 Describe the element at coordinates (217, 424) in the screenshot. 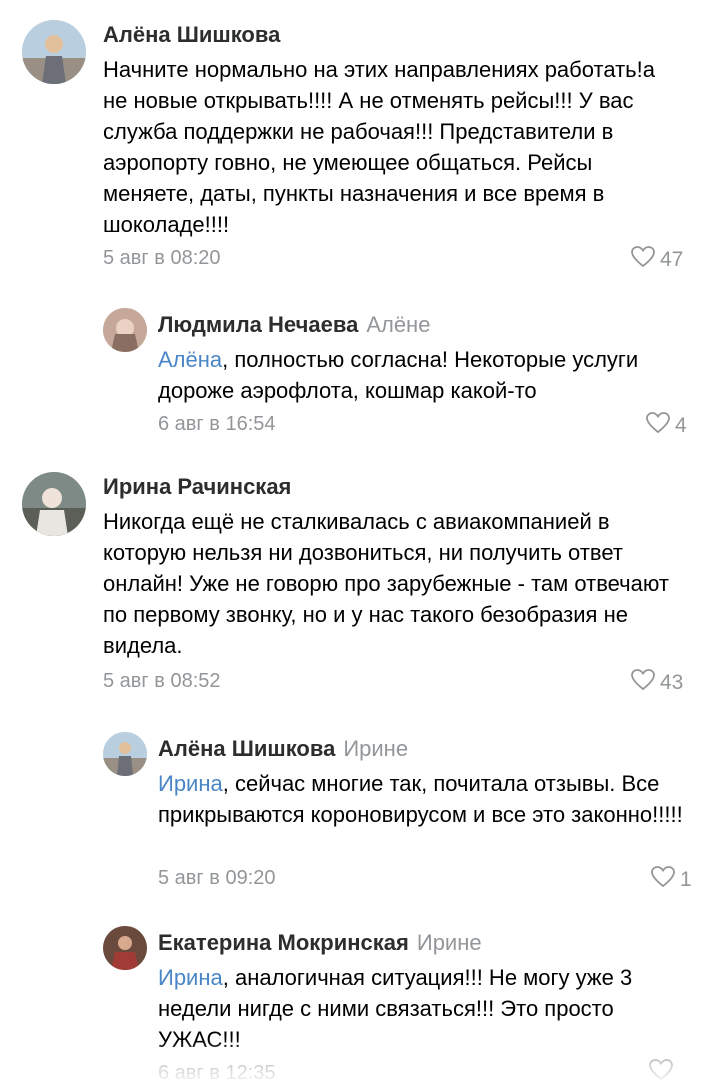

I see `comment-date: 6 авг в 16:54` at that location.